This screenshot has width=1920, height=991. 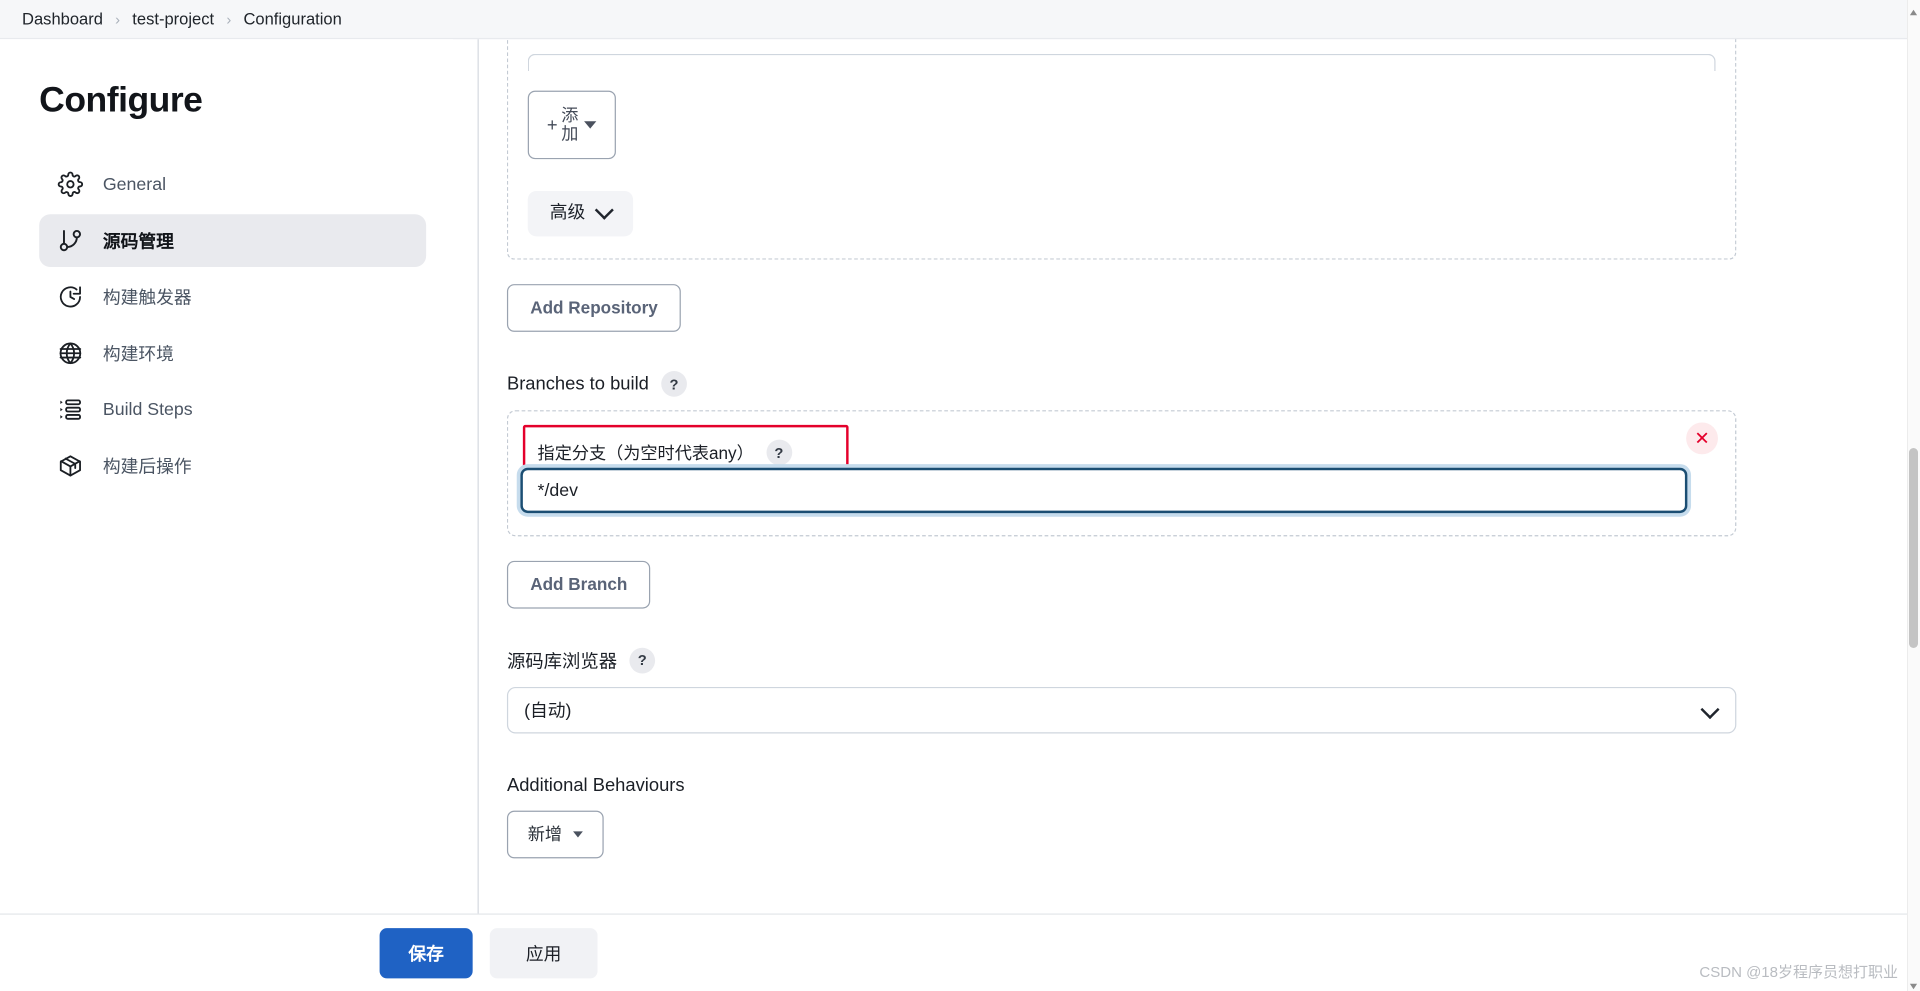 What do you see at coordinates (69, 240) in the screenshot?
I see `git-branch-icon` at bounding box center [69, 240].